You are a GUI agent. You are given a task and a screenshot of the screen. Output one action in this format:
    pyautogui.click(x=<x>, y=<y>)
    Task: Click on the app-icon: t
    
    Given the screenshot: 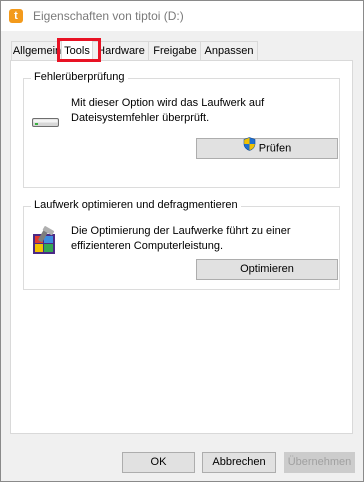 What is the action you would take?
    pyautogui.click(x=16, y=16)
    